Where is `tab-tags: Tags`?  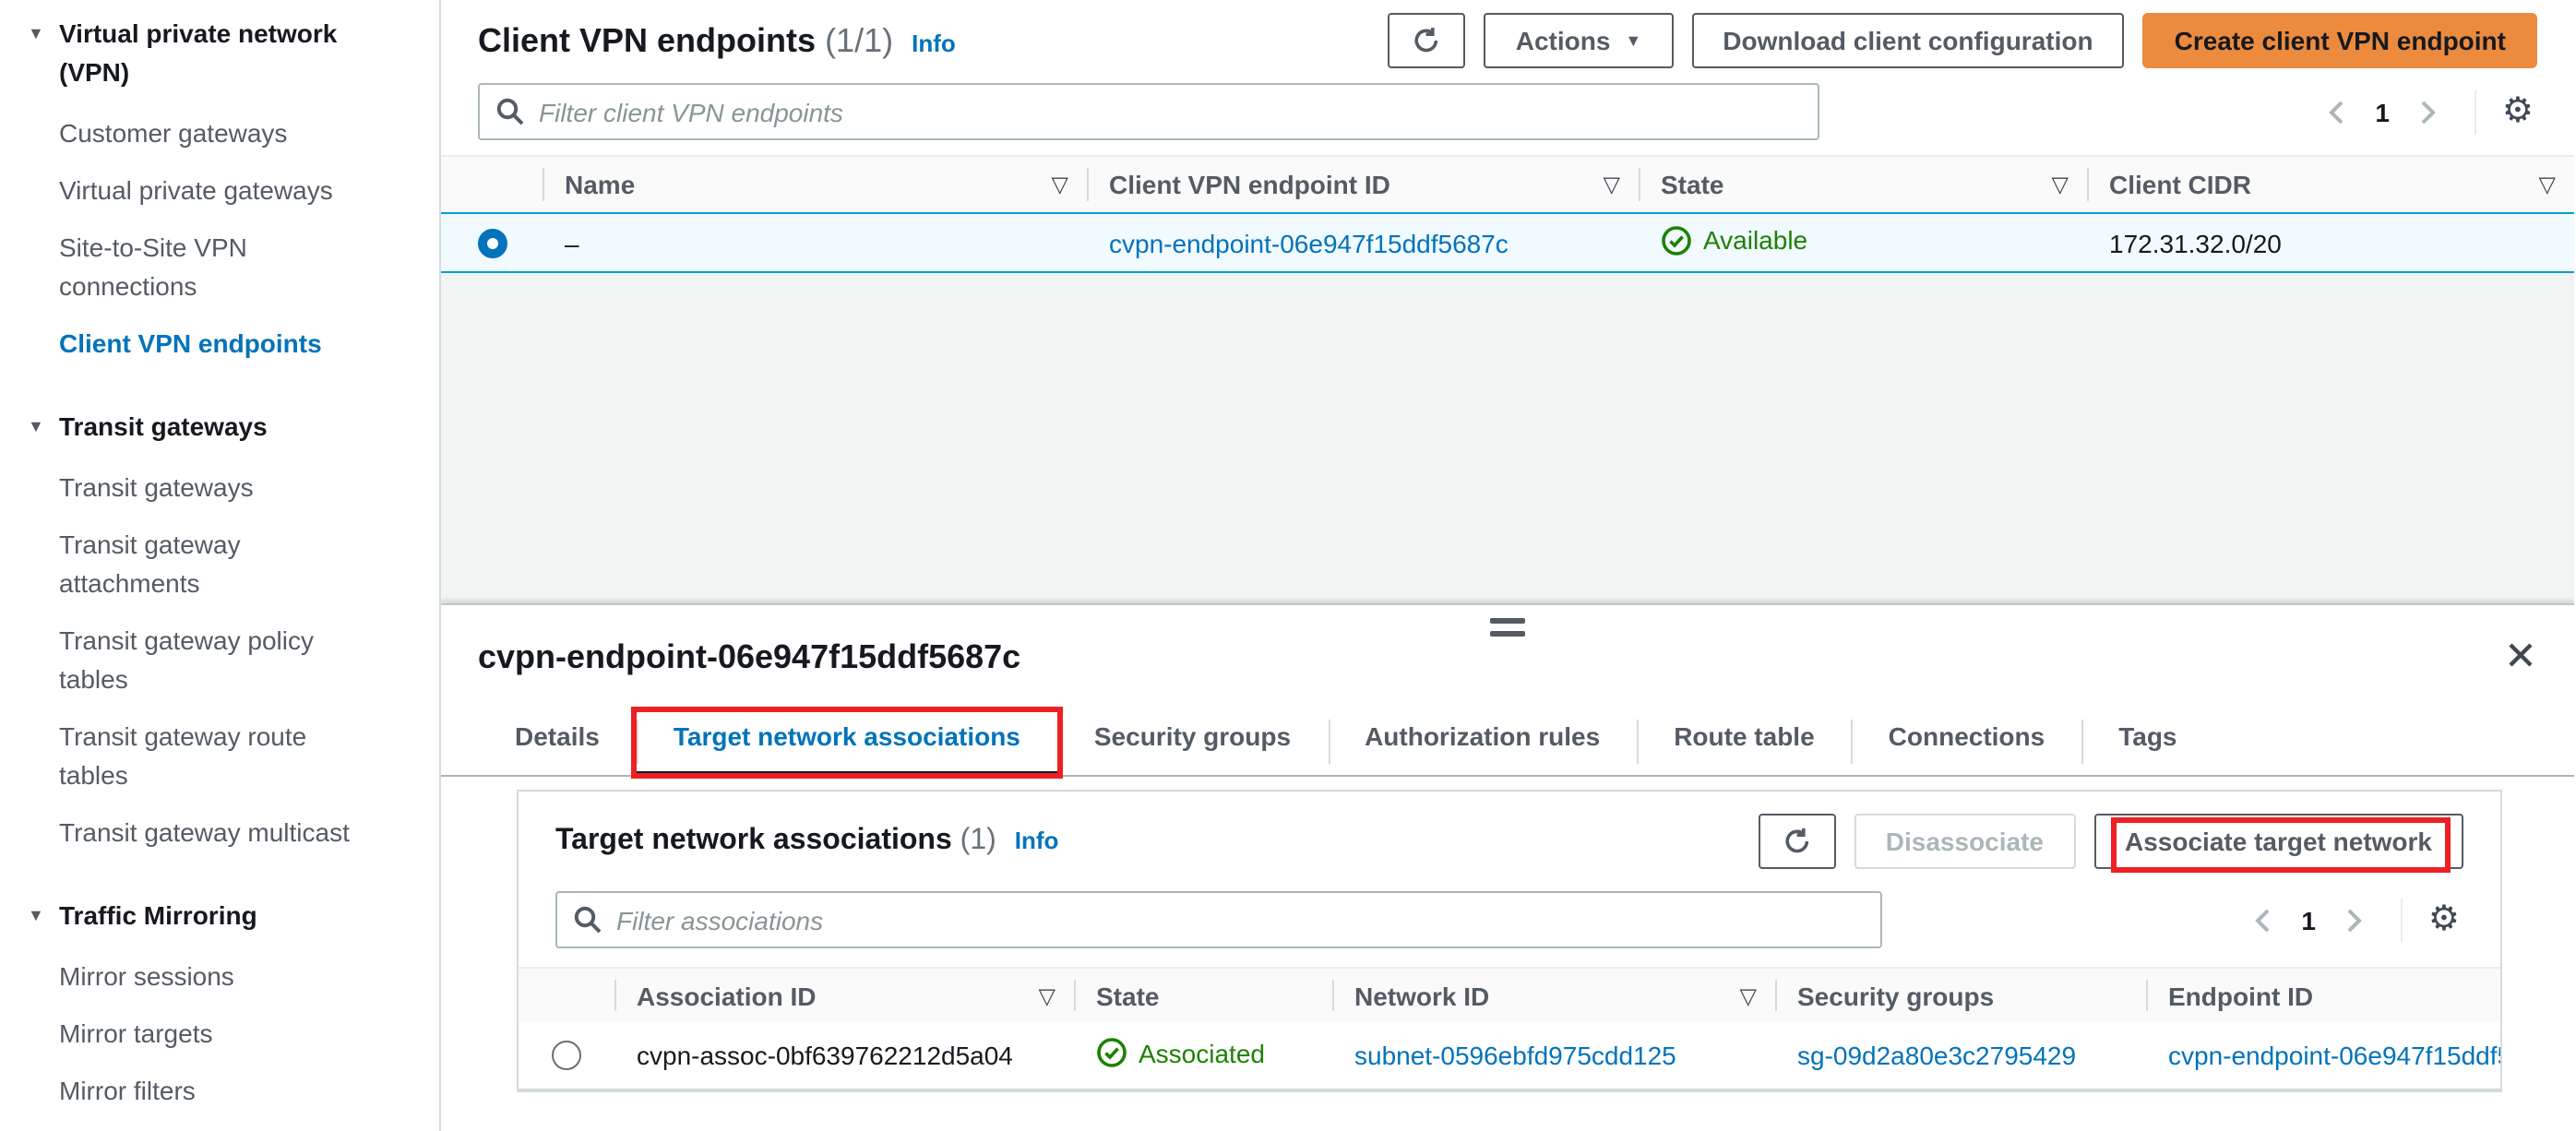 tab-tags: Tags is located at coordinates (2147, 748).